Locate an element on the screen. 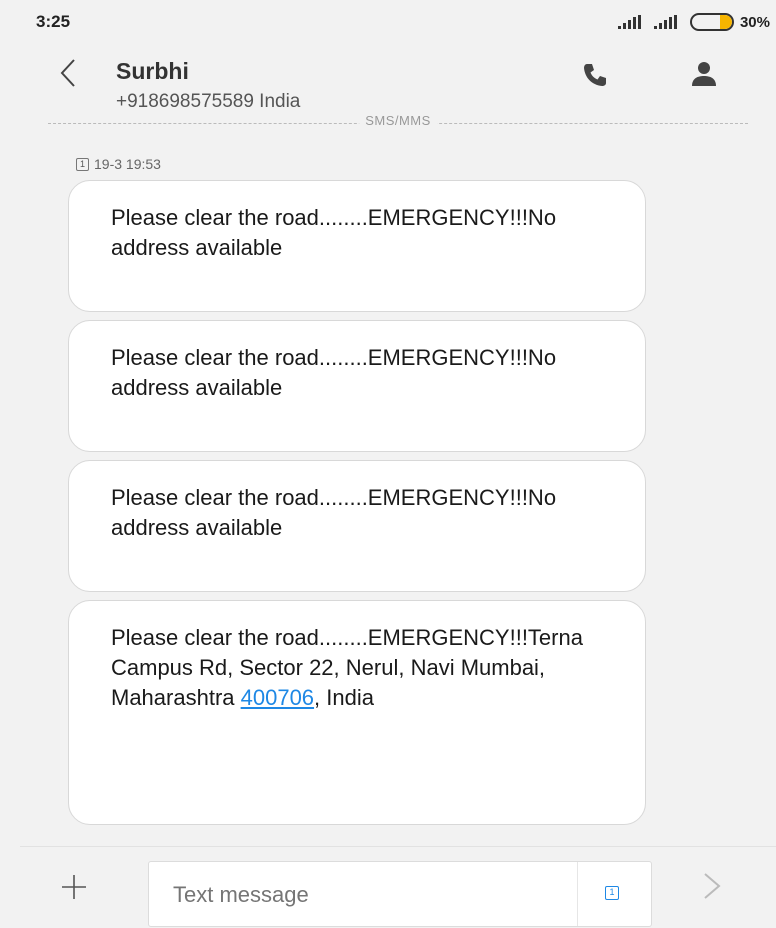 This screenshot has width=776, height=928. sim-select-button: 1 is located at coordinates (615, 894).